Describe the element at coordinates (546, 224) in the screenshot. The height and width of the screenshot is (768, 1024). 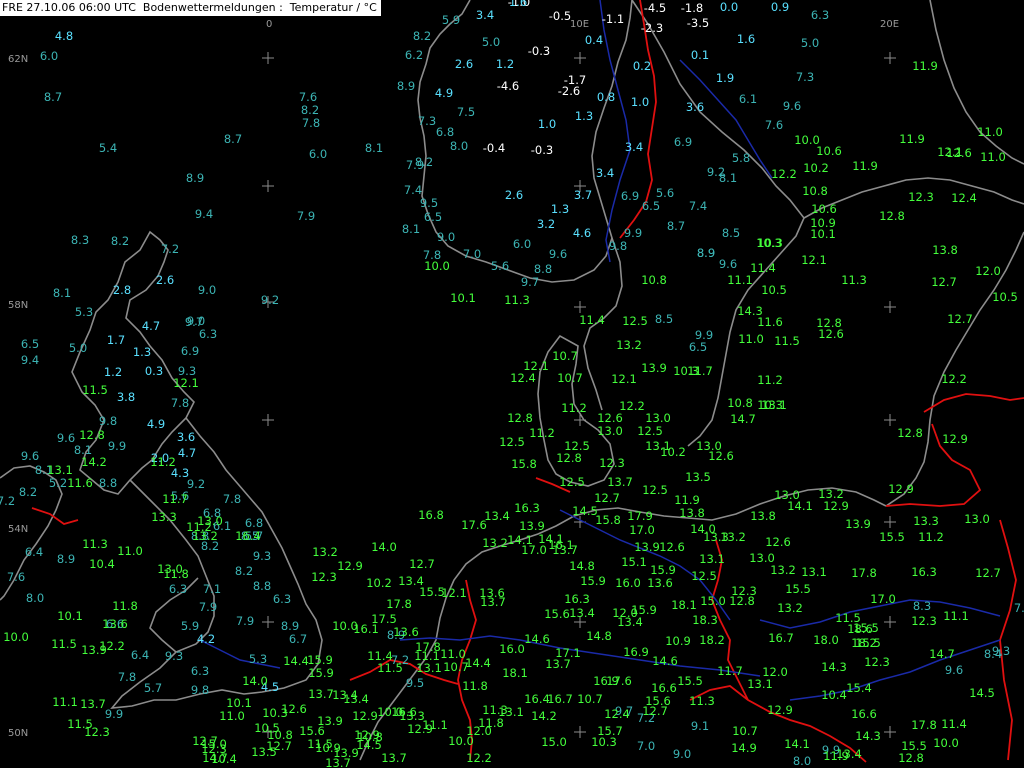
I see `temperature-value: 3.2` at that location.